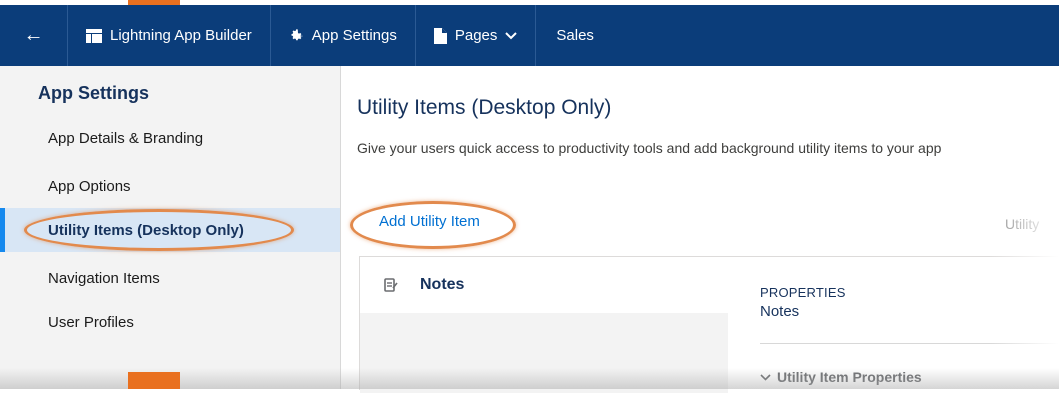  What do you see at coordinates (170, 186) in the screenshot?
I see `sidebar-item-app-options: App Options` at bounding box center [170, 186].